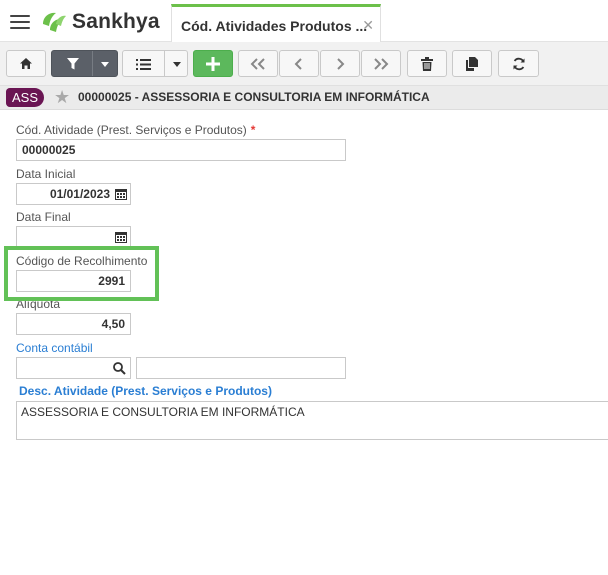 This screenshot has width=608, height=575. I want to click on required-marker: *, so click(253, 130).